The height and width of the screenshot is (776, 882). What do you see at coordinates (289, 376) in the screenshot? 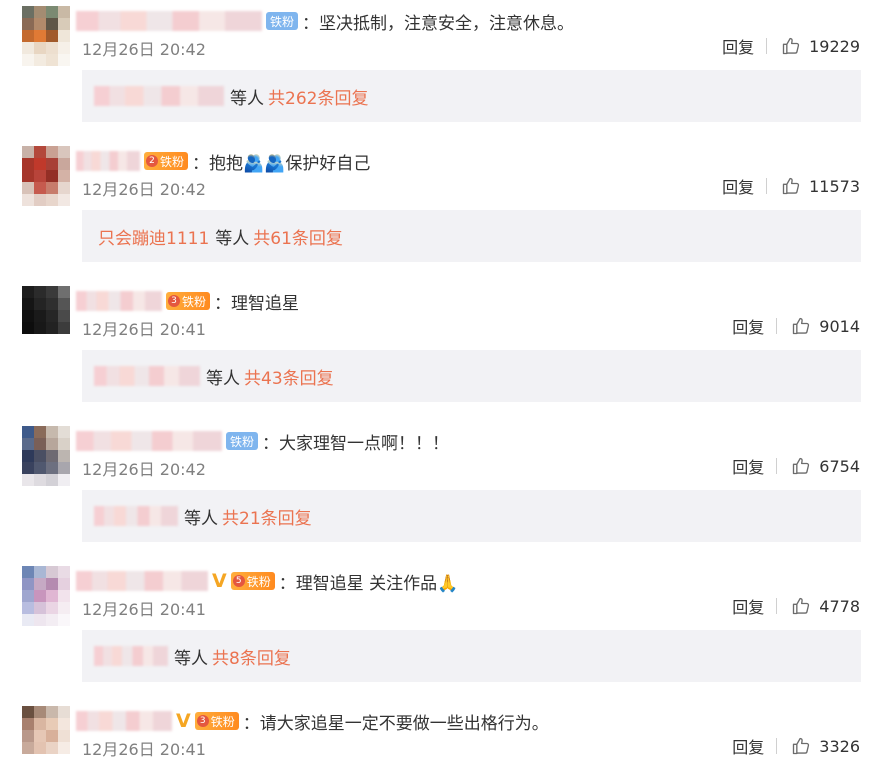
I see `view-all-replies-link: 共43条回复` at bounding box center [289, 376].